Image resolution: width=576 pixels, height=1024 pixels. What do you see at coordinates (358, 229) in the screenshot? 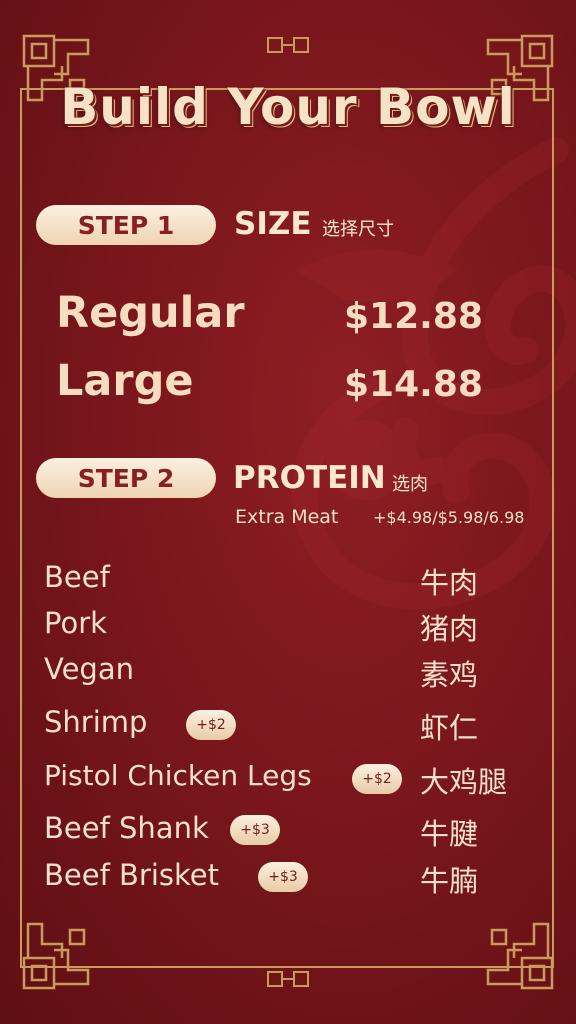
I see `step1-title-cn: 选择尺寸` at bounding box center [358, 229].